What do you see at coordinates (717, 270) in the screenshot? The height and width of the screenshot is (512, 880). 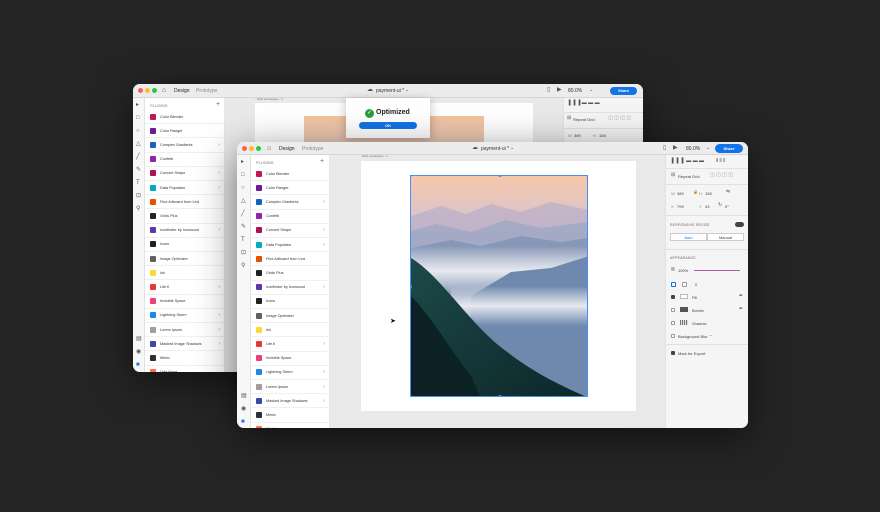 I see `opacity-slider` at bounding box center [717, 270].